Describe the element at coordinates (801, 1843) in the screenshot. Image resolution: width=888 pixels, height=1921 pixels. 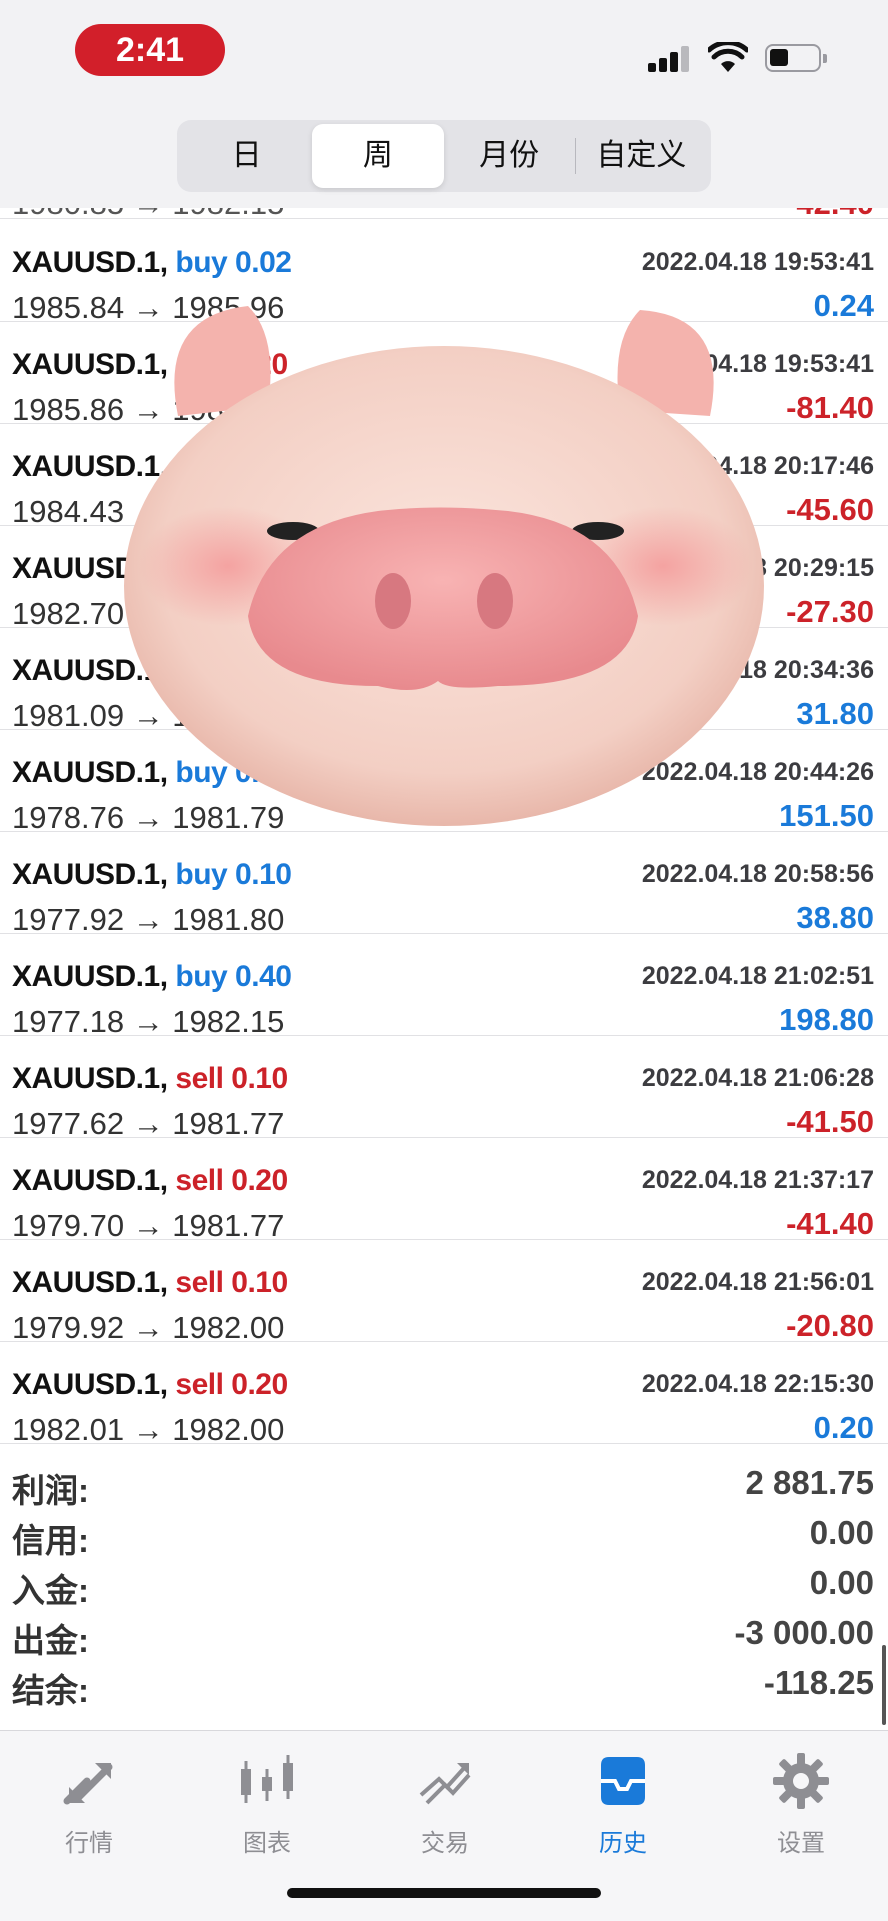
I see `tab-label: 设置` at that location.